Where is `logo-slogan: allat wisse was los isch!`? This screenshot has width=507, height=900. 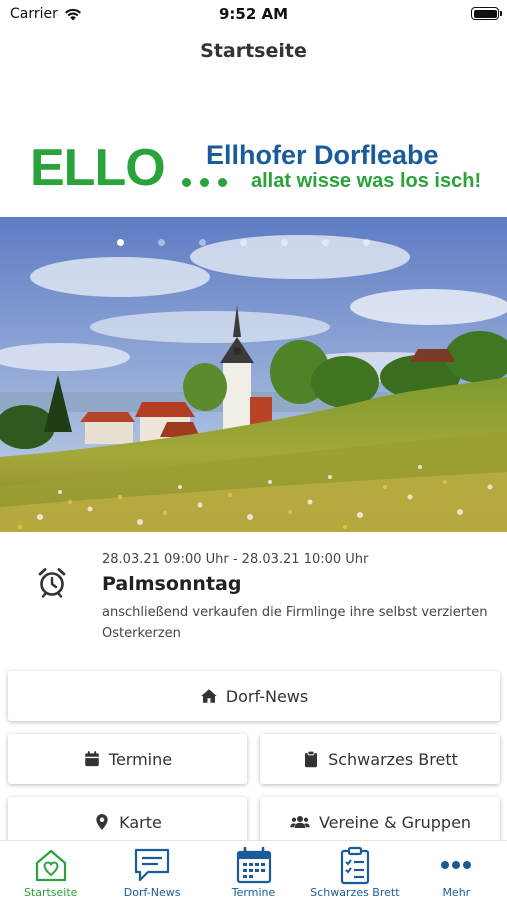
logo-slogan: allat wisse was los isch! is located at coordinates (366, 181).